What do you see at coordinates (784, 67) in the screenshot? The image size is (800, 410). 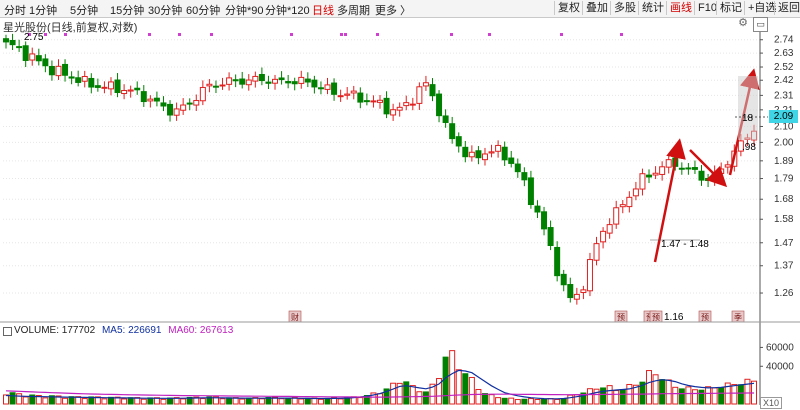 I see `price-tick-label: 2.52` at bounding box center [784, 67].